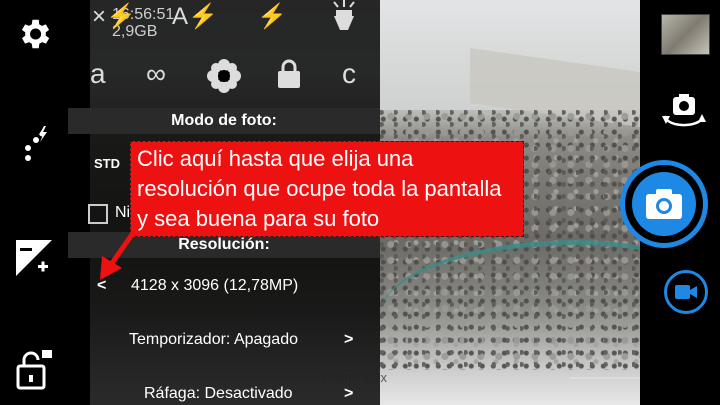 The height and width of the screenshot is (405, 720). Describe the element at coordinates (355, 377) in the screenshot. I see `zoom-readout: Zoom: 2,2x` at that location.